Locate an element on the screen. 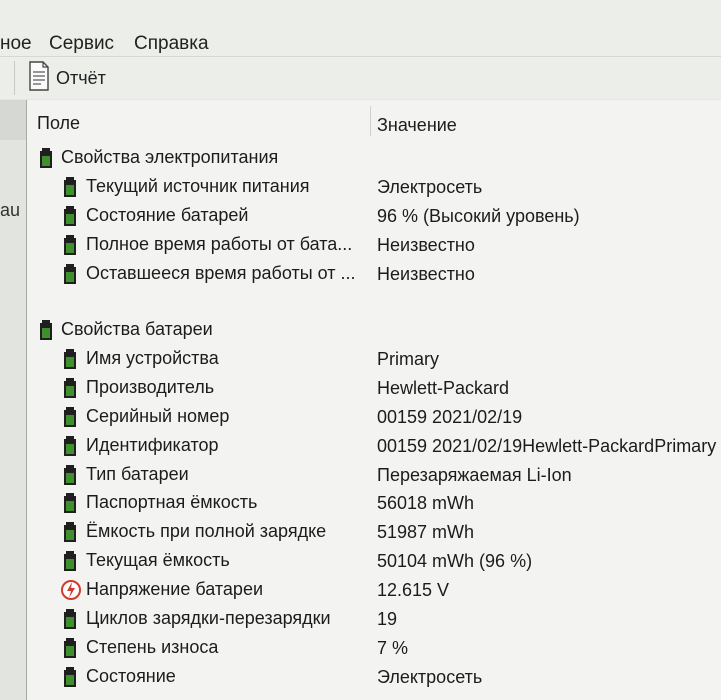  property-row: Напряжение батареи 12.615 V is located at coordinates (374, 590).